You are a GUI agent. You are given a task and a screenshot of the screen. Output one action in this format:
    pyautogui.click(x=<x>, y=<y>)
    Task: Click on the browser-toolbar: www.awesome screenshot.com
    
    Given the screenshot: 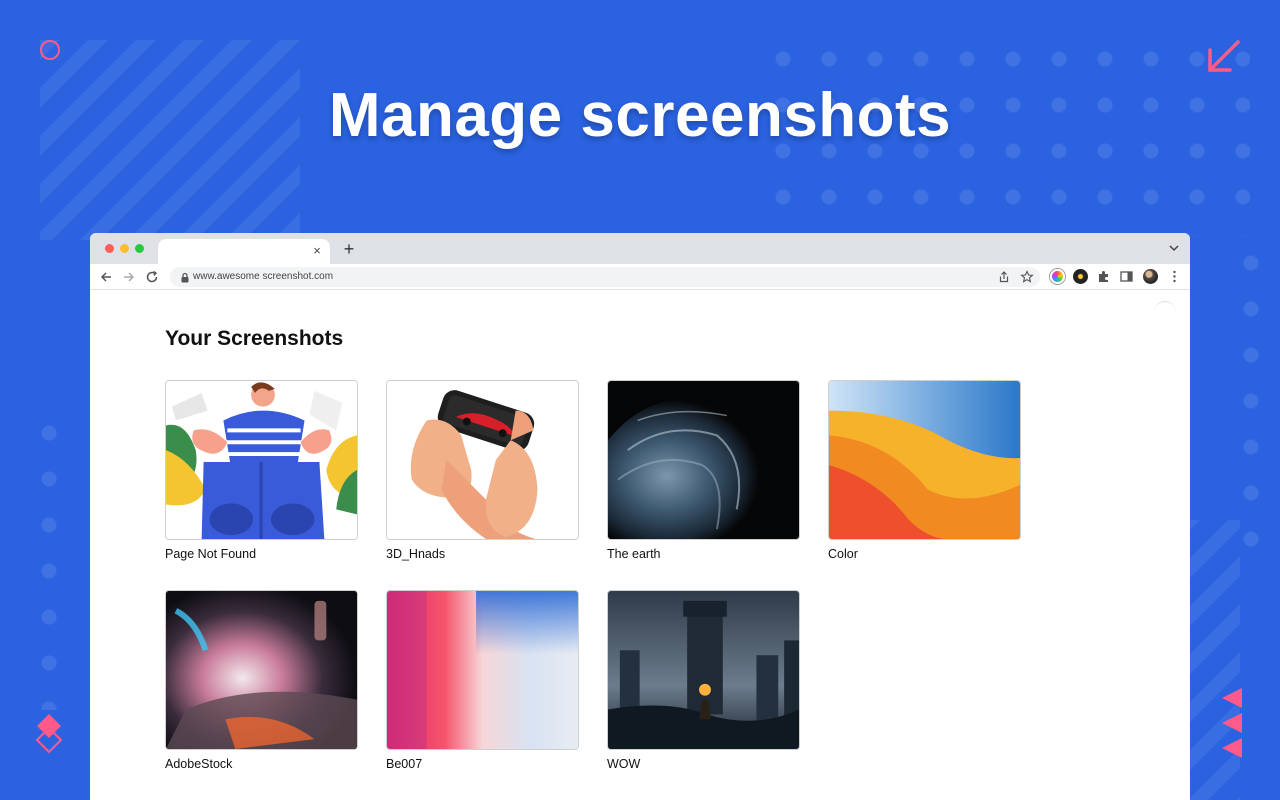 What is the action you would take?
    pyautogui.click(x=640, y=277)
    